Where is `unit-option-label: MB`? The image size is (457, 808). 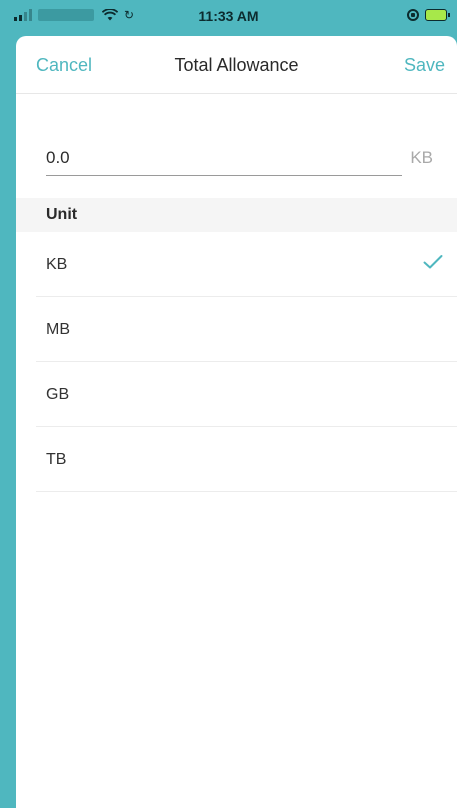
unit-option-label: MB is located at coordinates (58, 329).